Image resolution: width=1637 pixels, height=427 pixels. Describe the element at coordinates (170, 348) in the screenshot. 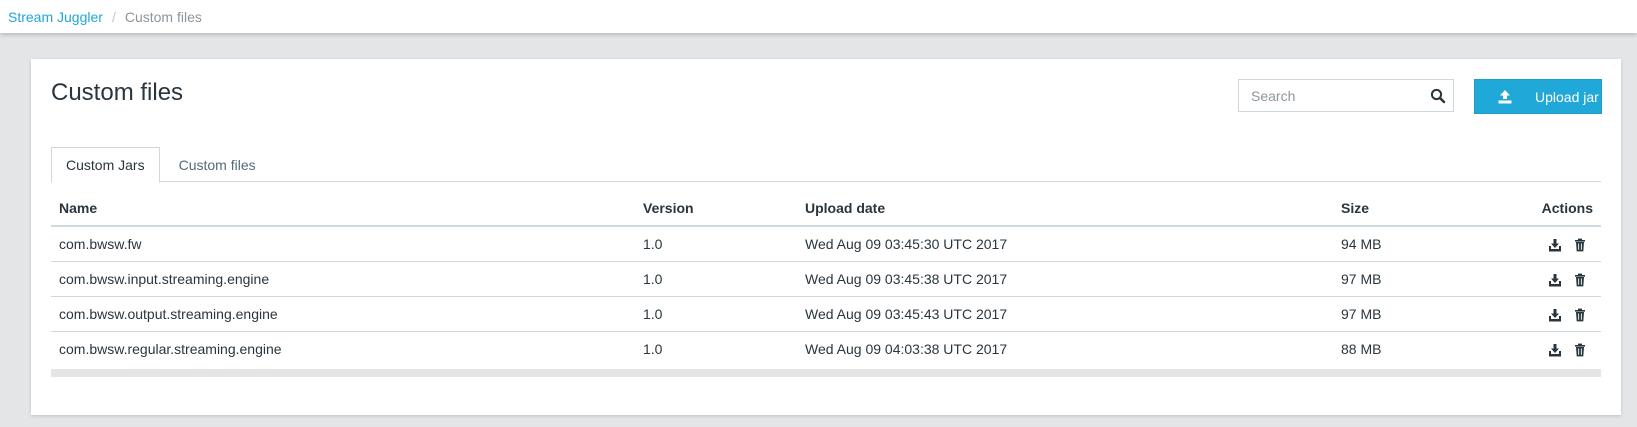

I see `cell-name: com.bwsw.regular.streaming.engine` at that location.